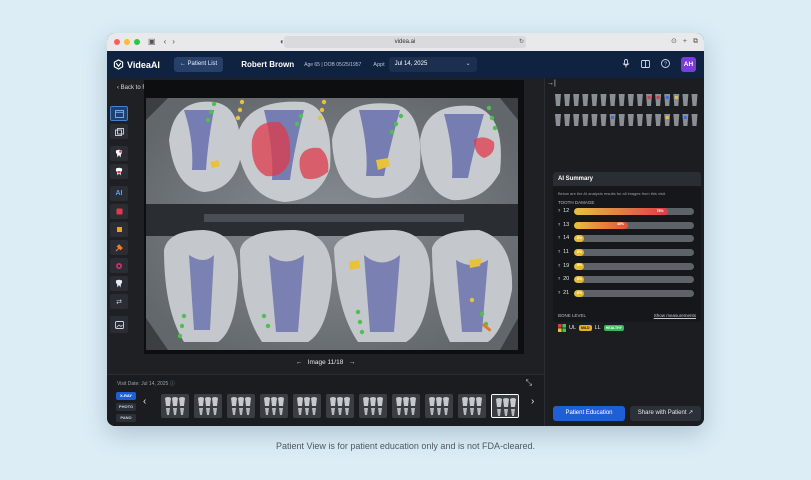 The width and height of the screenshot is (811, 480). I want to click on tooth-damage-row: ♆ 19 8%, so click(629, 267).